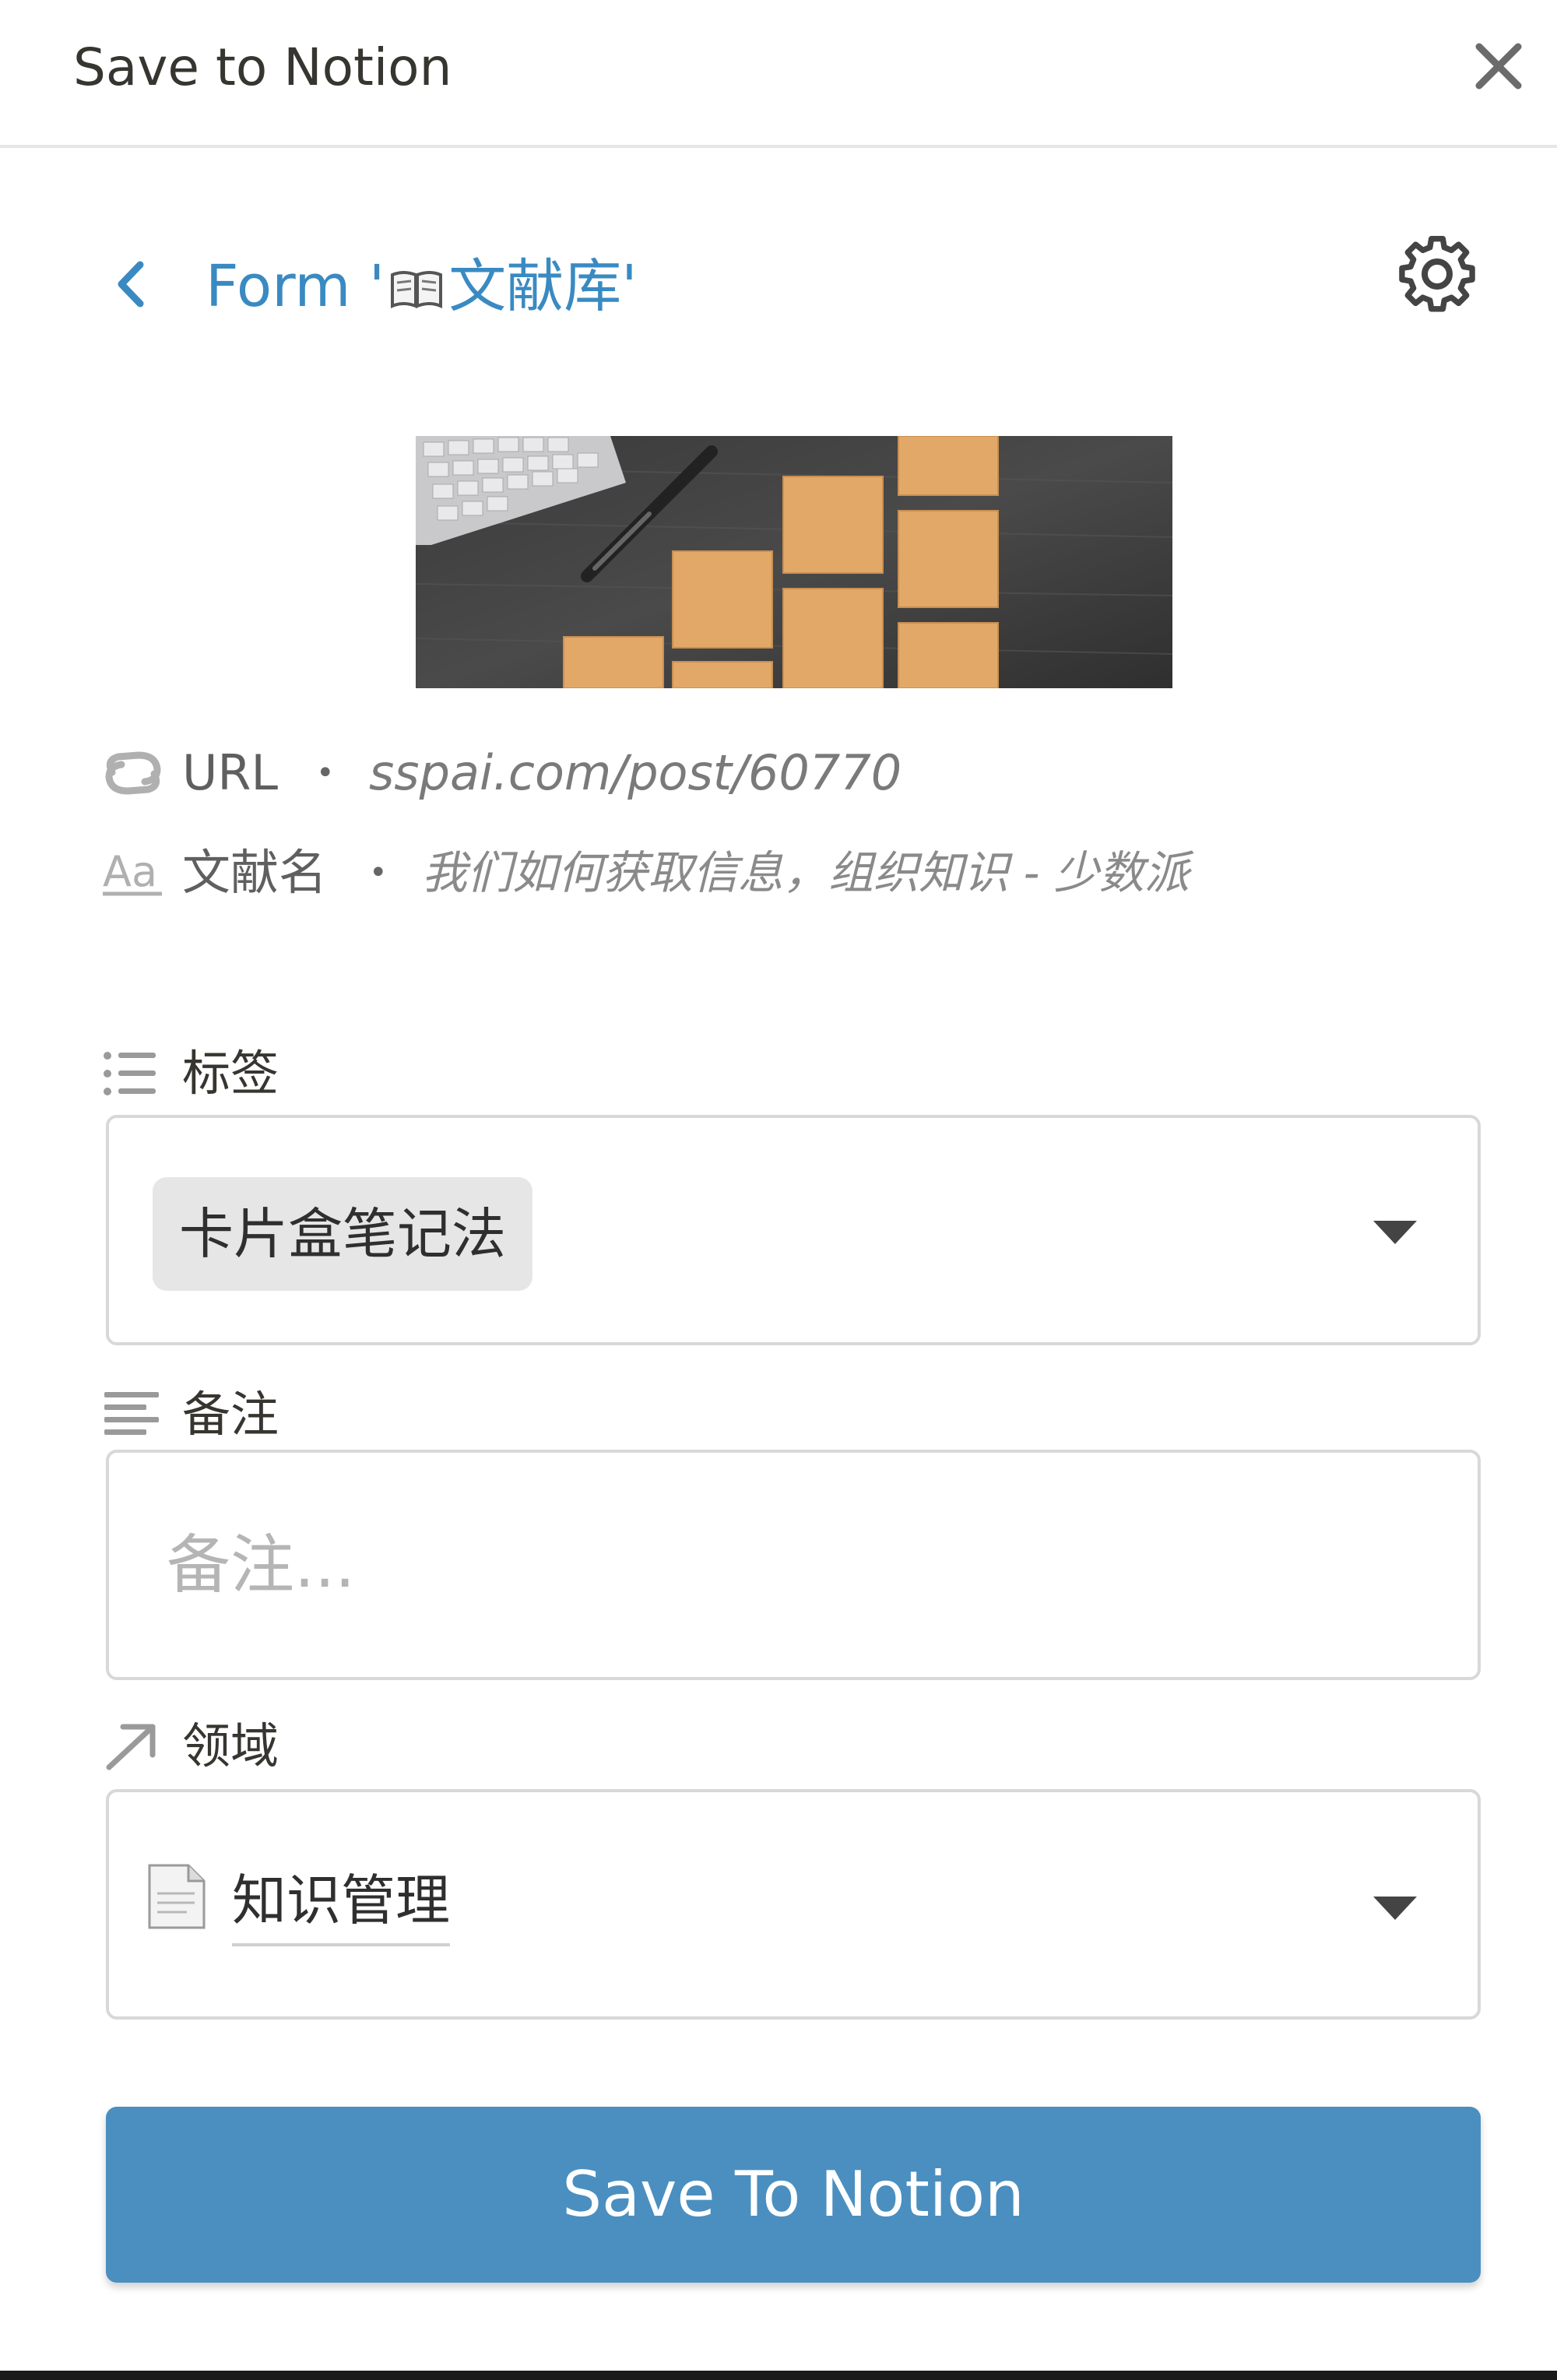  I want to click on url-link-icon, so click(133, 773).